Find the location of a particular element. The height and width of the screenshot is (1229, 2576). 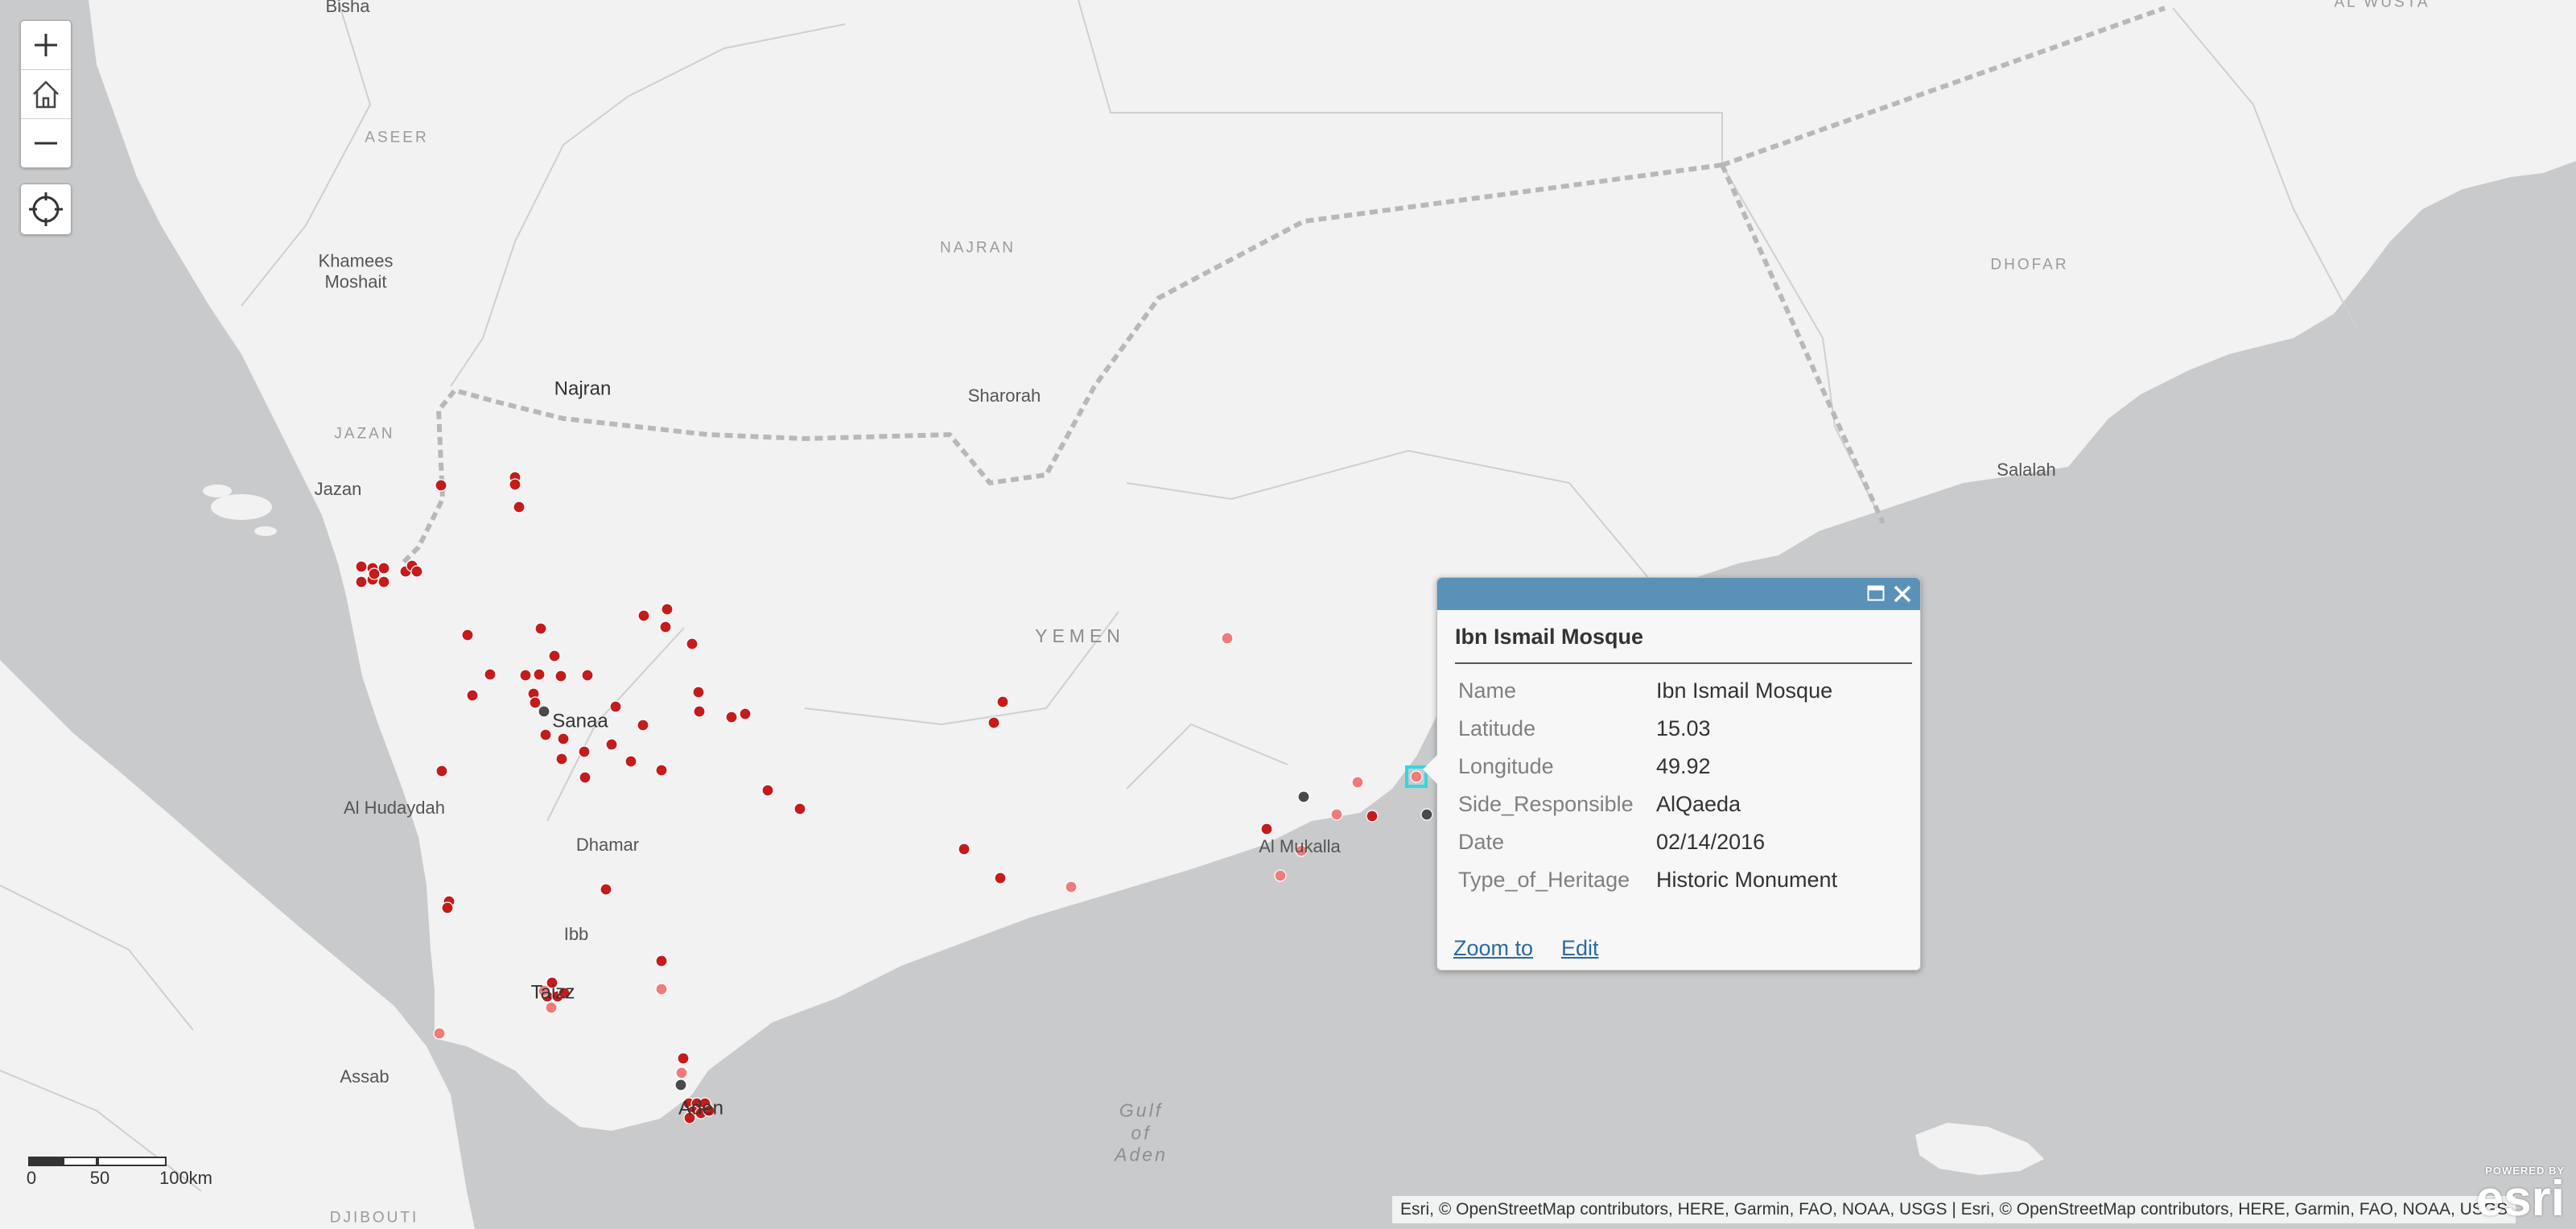

label-aden: Aden is located at coordinates (701, 1108).